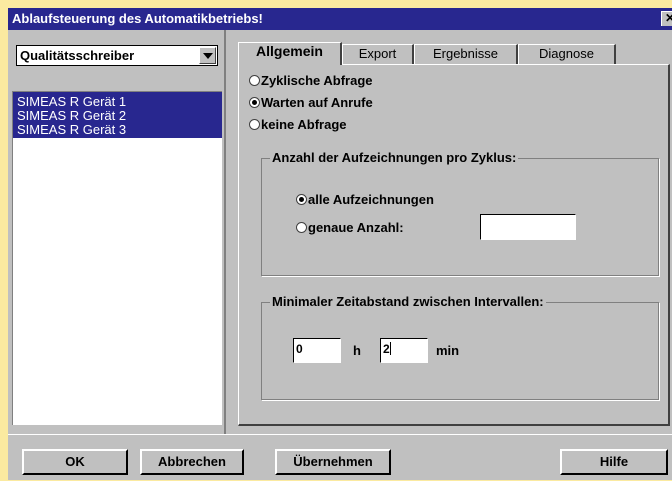  I want to click on button-bar: OK Abbrechen Übernehmen Hilfe, so click(340, 457).